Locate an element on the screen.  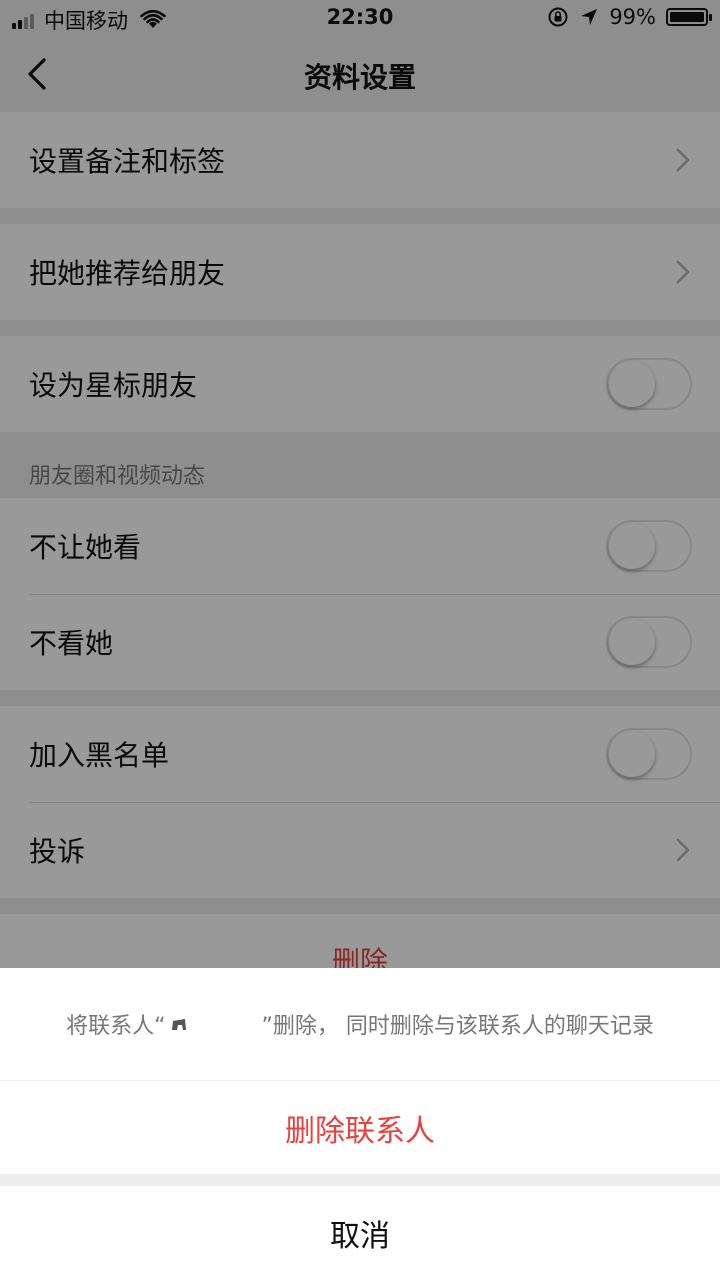
message-prefix: 将联系人“ is located at coordinates (116, 1026).